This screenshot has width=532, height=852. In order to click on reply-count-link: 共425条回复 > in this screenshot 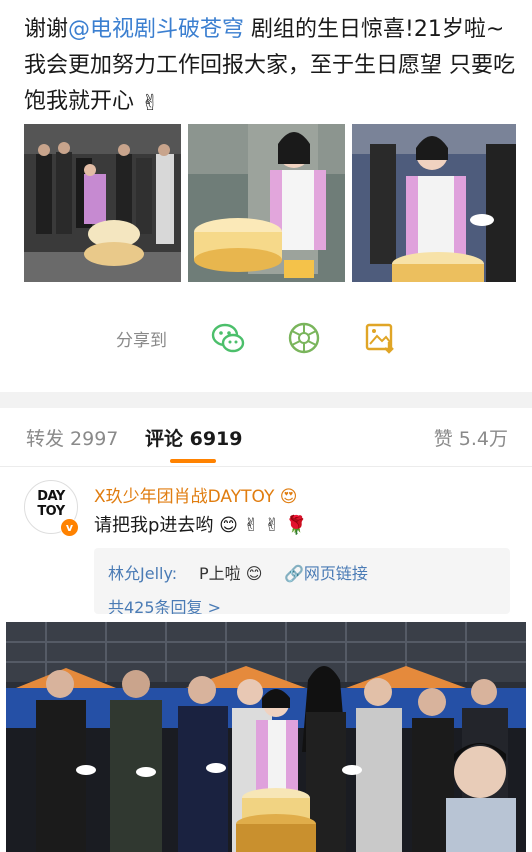, I will do `click(164, 604)`.